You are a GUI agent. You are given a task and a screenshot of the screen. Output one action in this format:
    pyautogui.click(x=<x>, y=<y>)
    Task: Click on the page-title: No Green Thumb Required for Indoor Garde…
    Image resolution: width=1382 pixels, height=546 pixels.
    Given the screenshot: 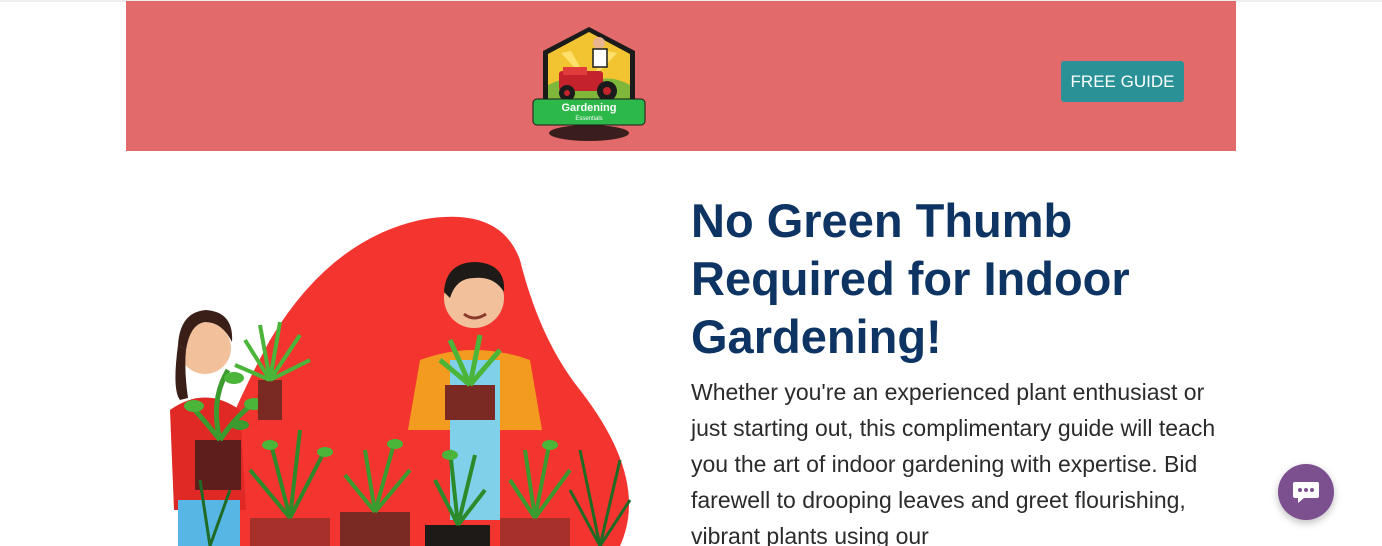 What is the action you would take?
    pyautogui.click(x=910, y=278)
    